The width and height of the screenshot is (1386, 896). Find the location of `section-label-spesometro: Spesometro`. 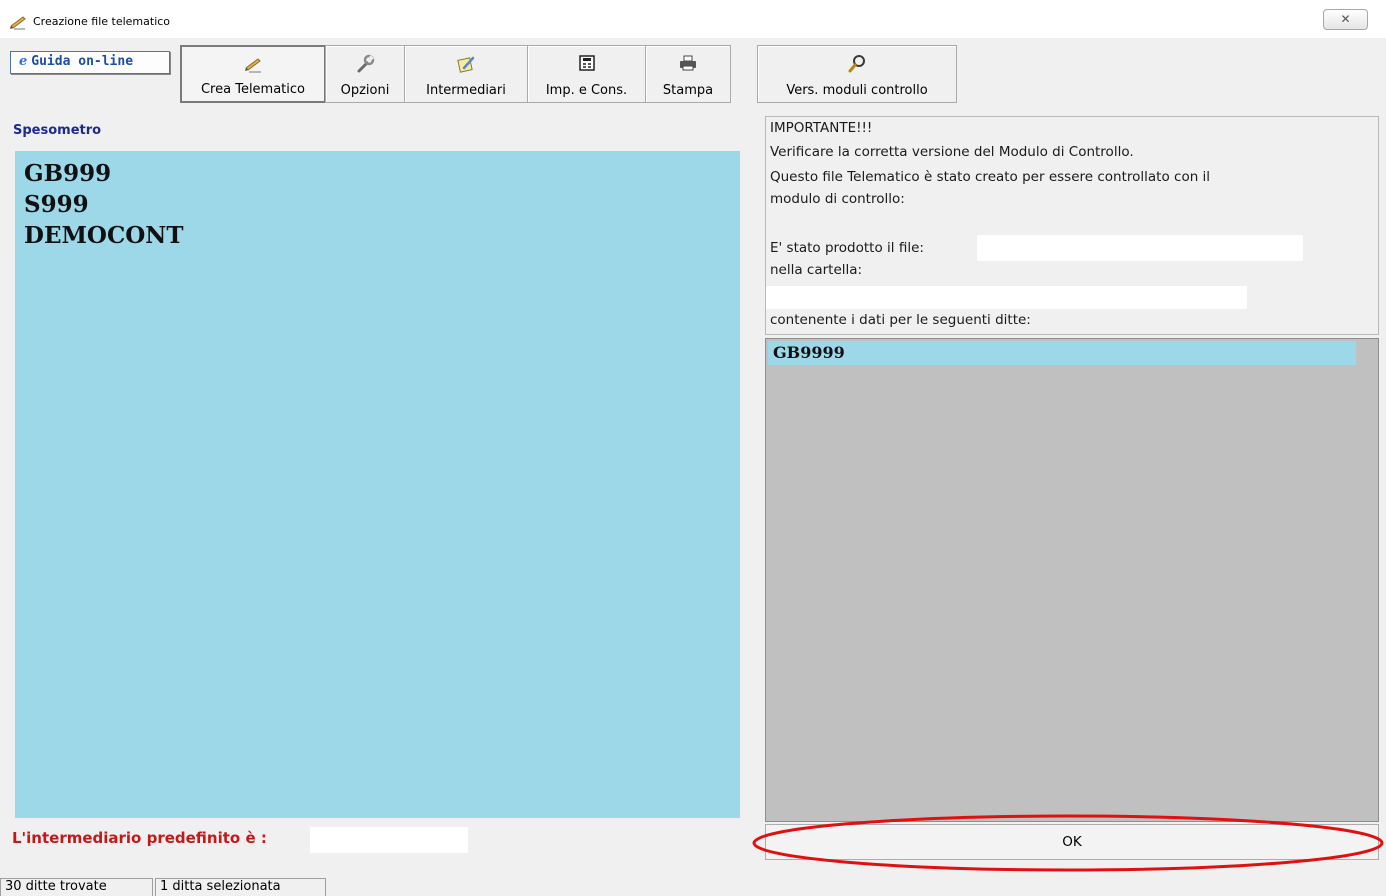

section-label-spesometro: Spesometro is located at coordinates (57, 130).